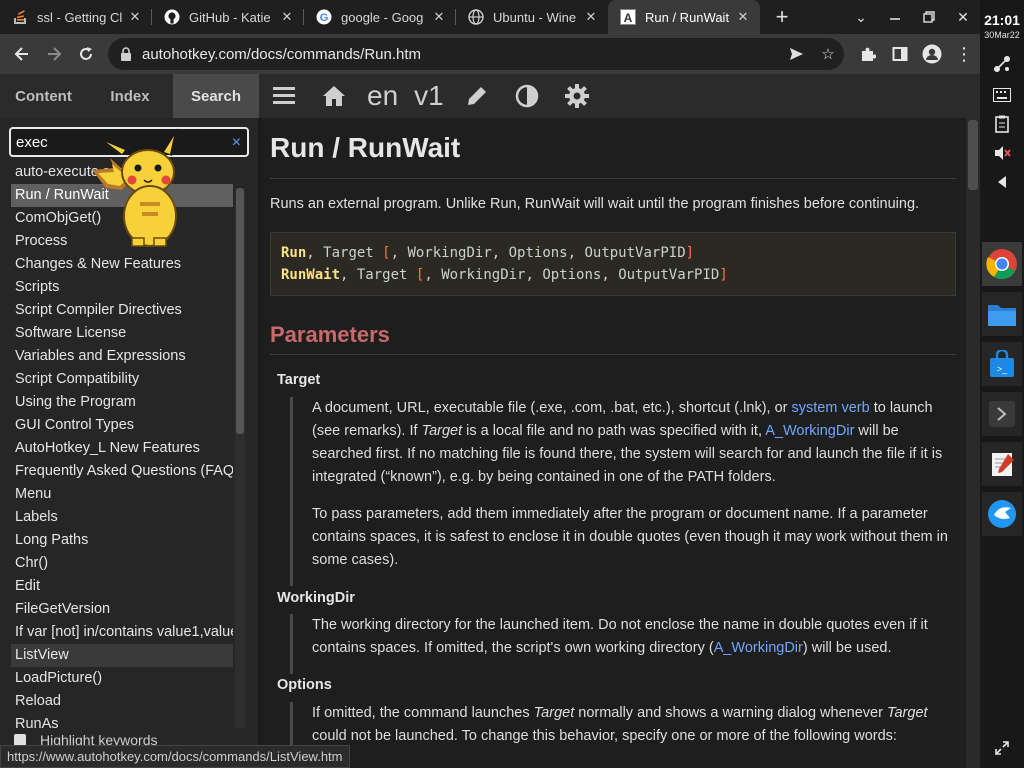 Image resolution: width=1024 pixels, height=768 pixels. I want to click on version-button: v1, so click(429, 96).